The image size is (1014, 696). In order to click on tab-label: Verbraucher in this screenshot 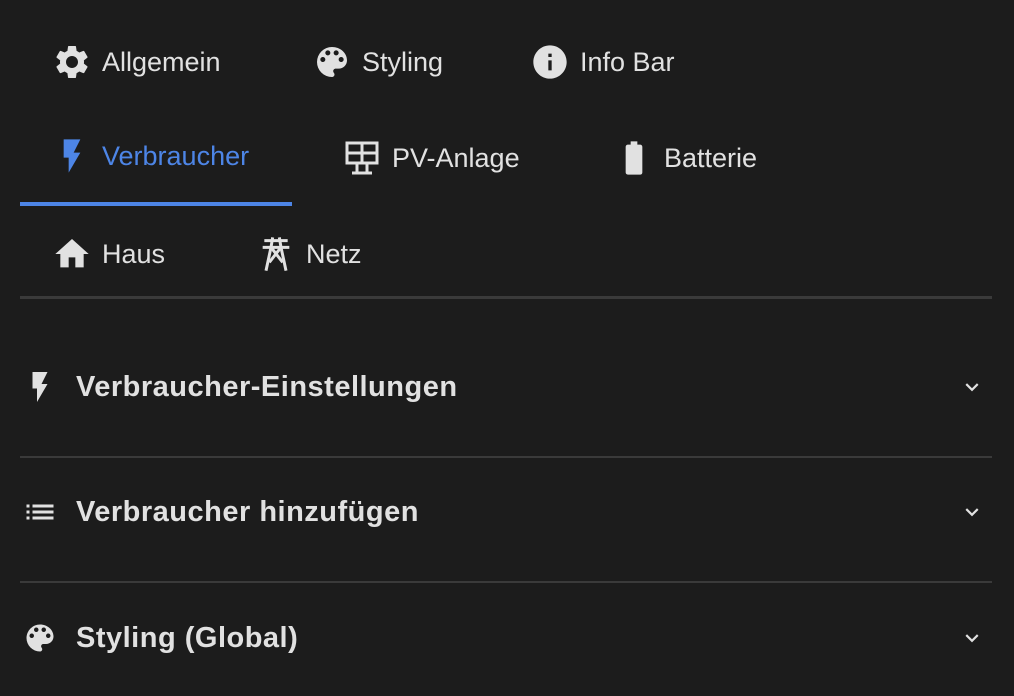, I will do `click(176, 155)`.